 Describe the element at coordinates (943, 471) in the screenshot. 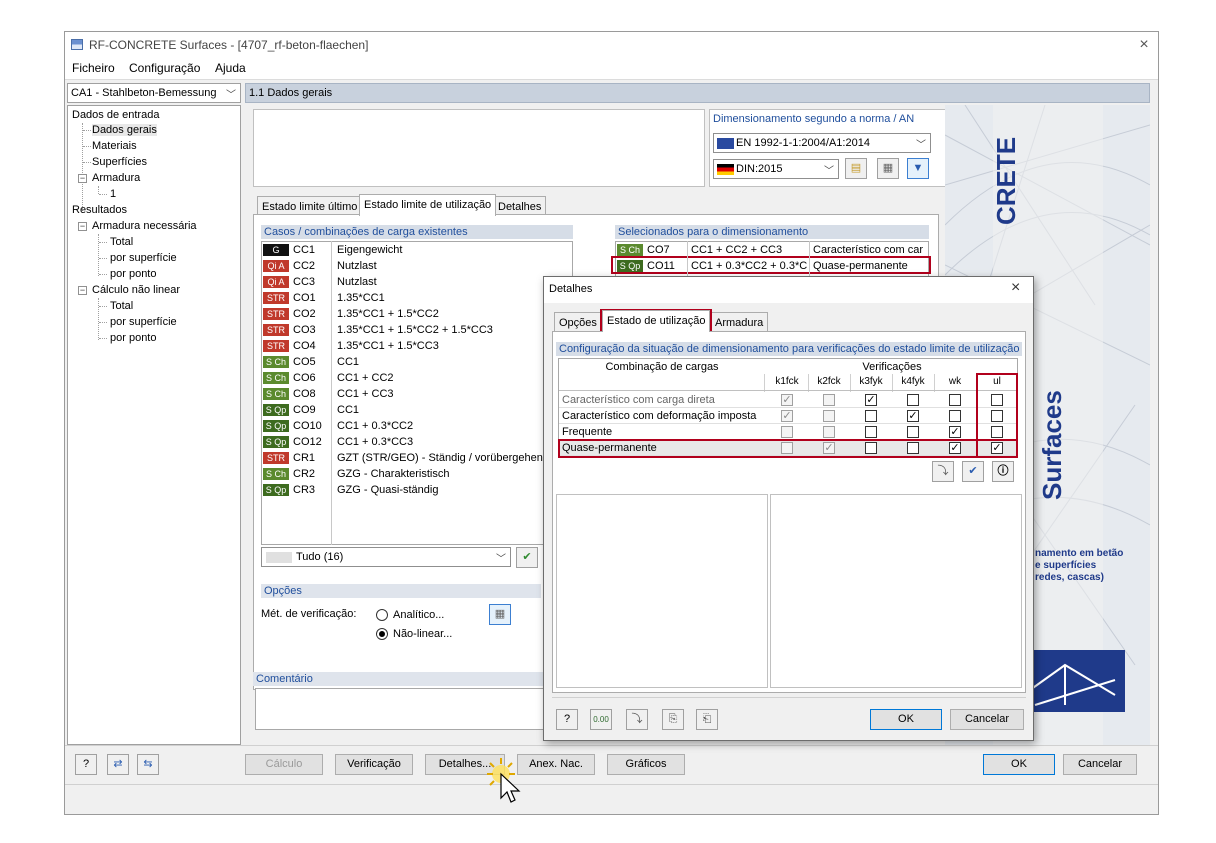

I see `reset-button: ⤵` at that location.